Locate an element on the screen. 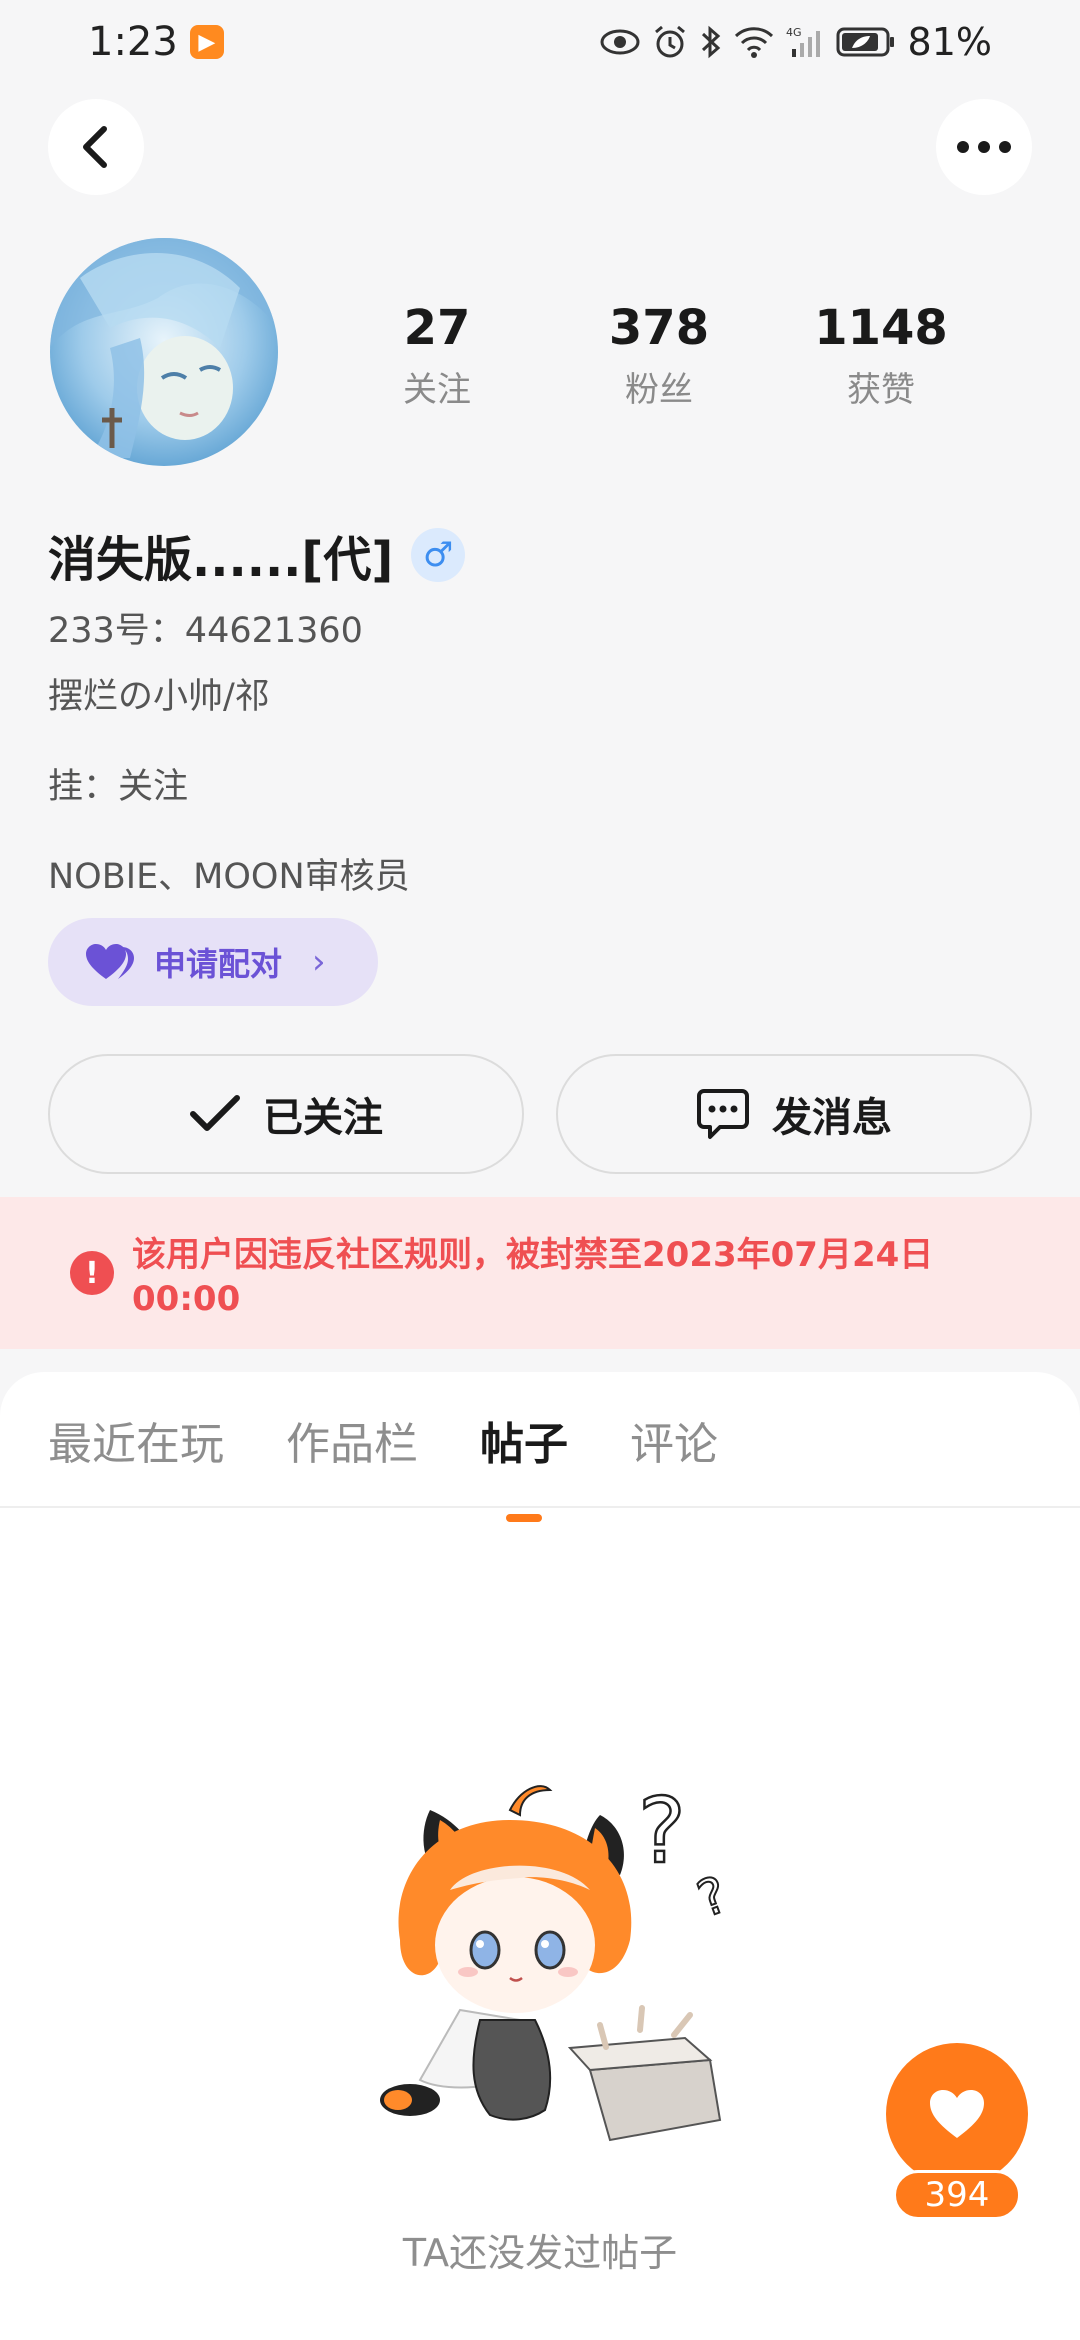 This screenshot has height=2340, width=1080. stat-followers-value: 378 is located at coordinates (659, 328).